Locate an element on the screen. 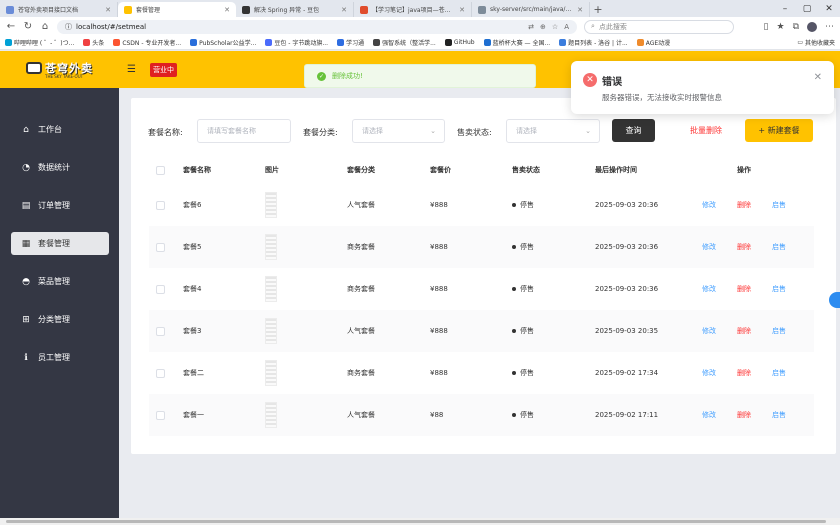  tab-label: 【学习笔记】java项目—苍穹外卖 is located at coordinates (414, 10).